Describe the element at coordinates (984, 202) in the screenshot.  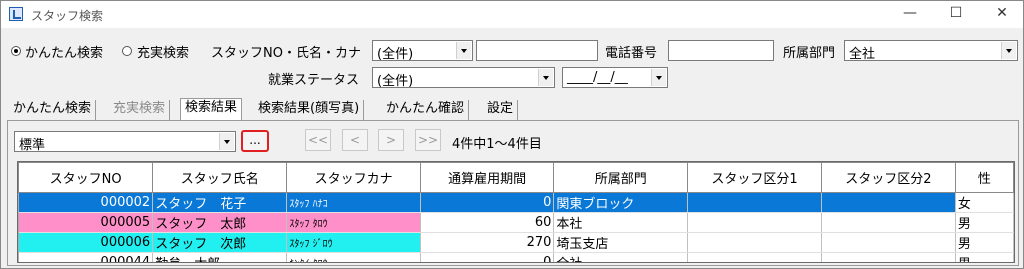
I see `cell-gender: 女` at that location.